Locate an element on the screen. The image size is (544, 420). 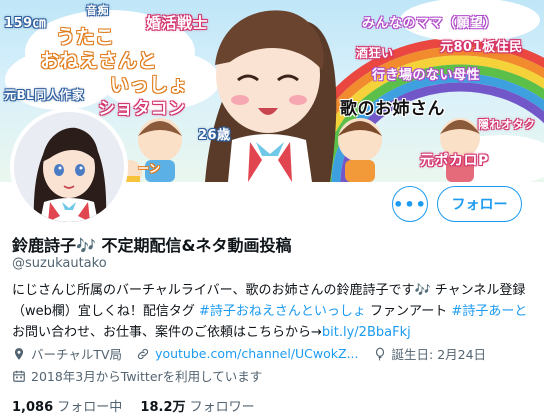
follow-button: フォロー is located at coordinates (479, 204).